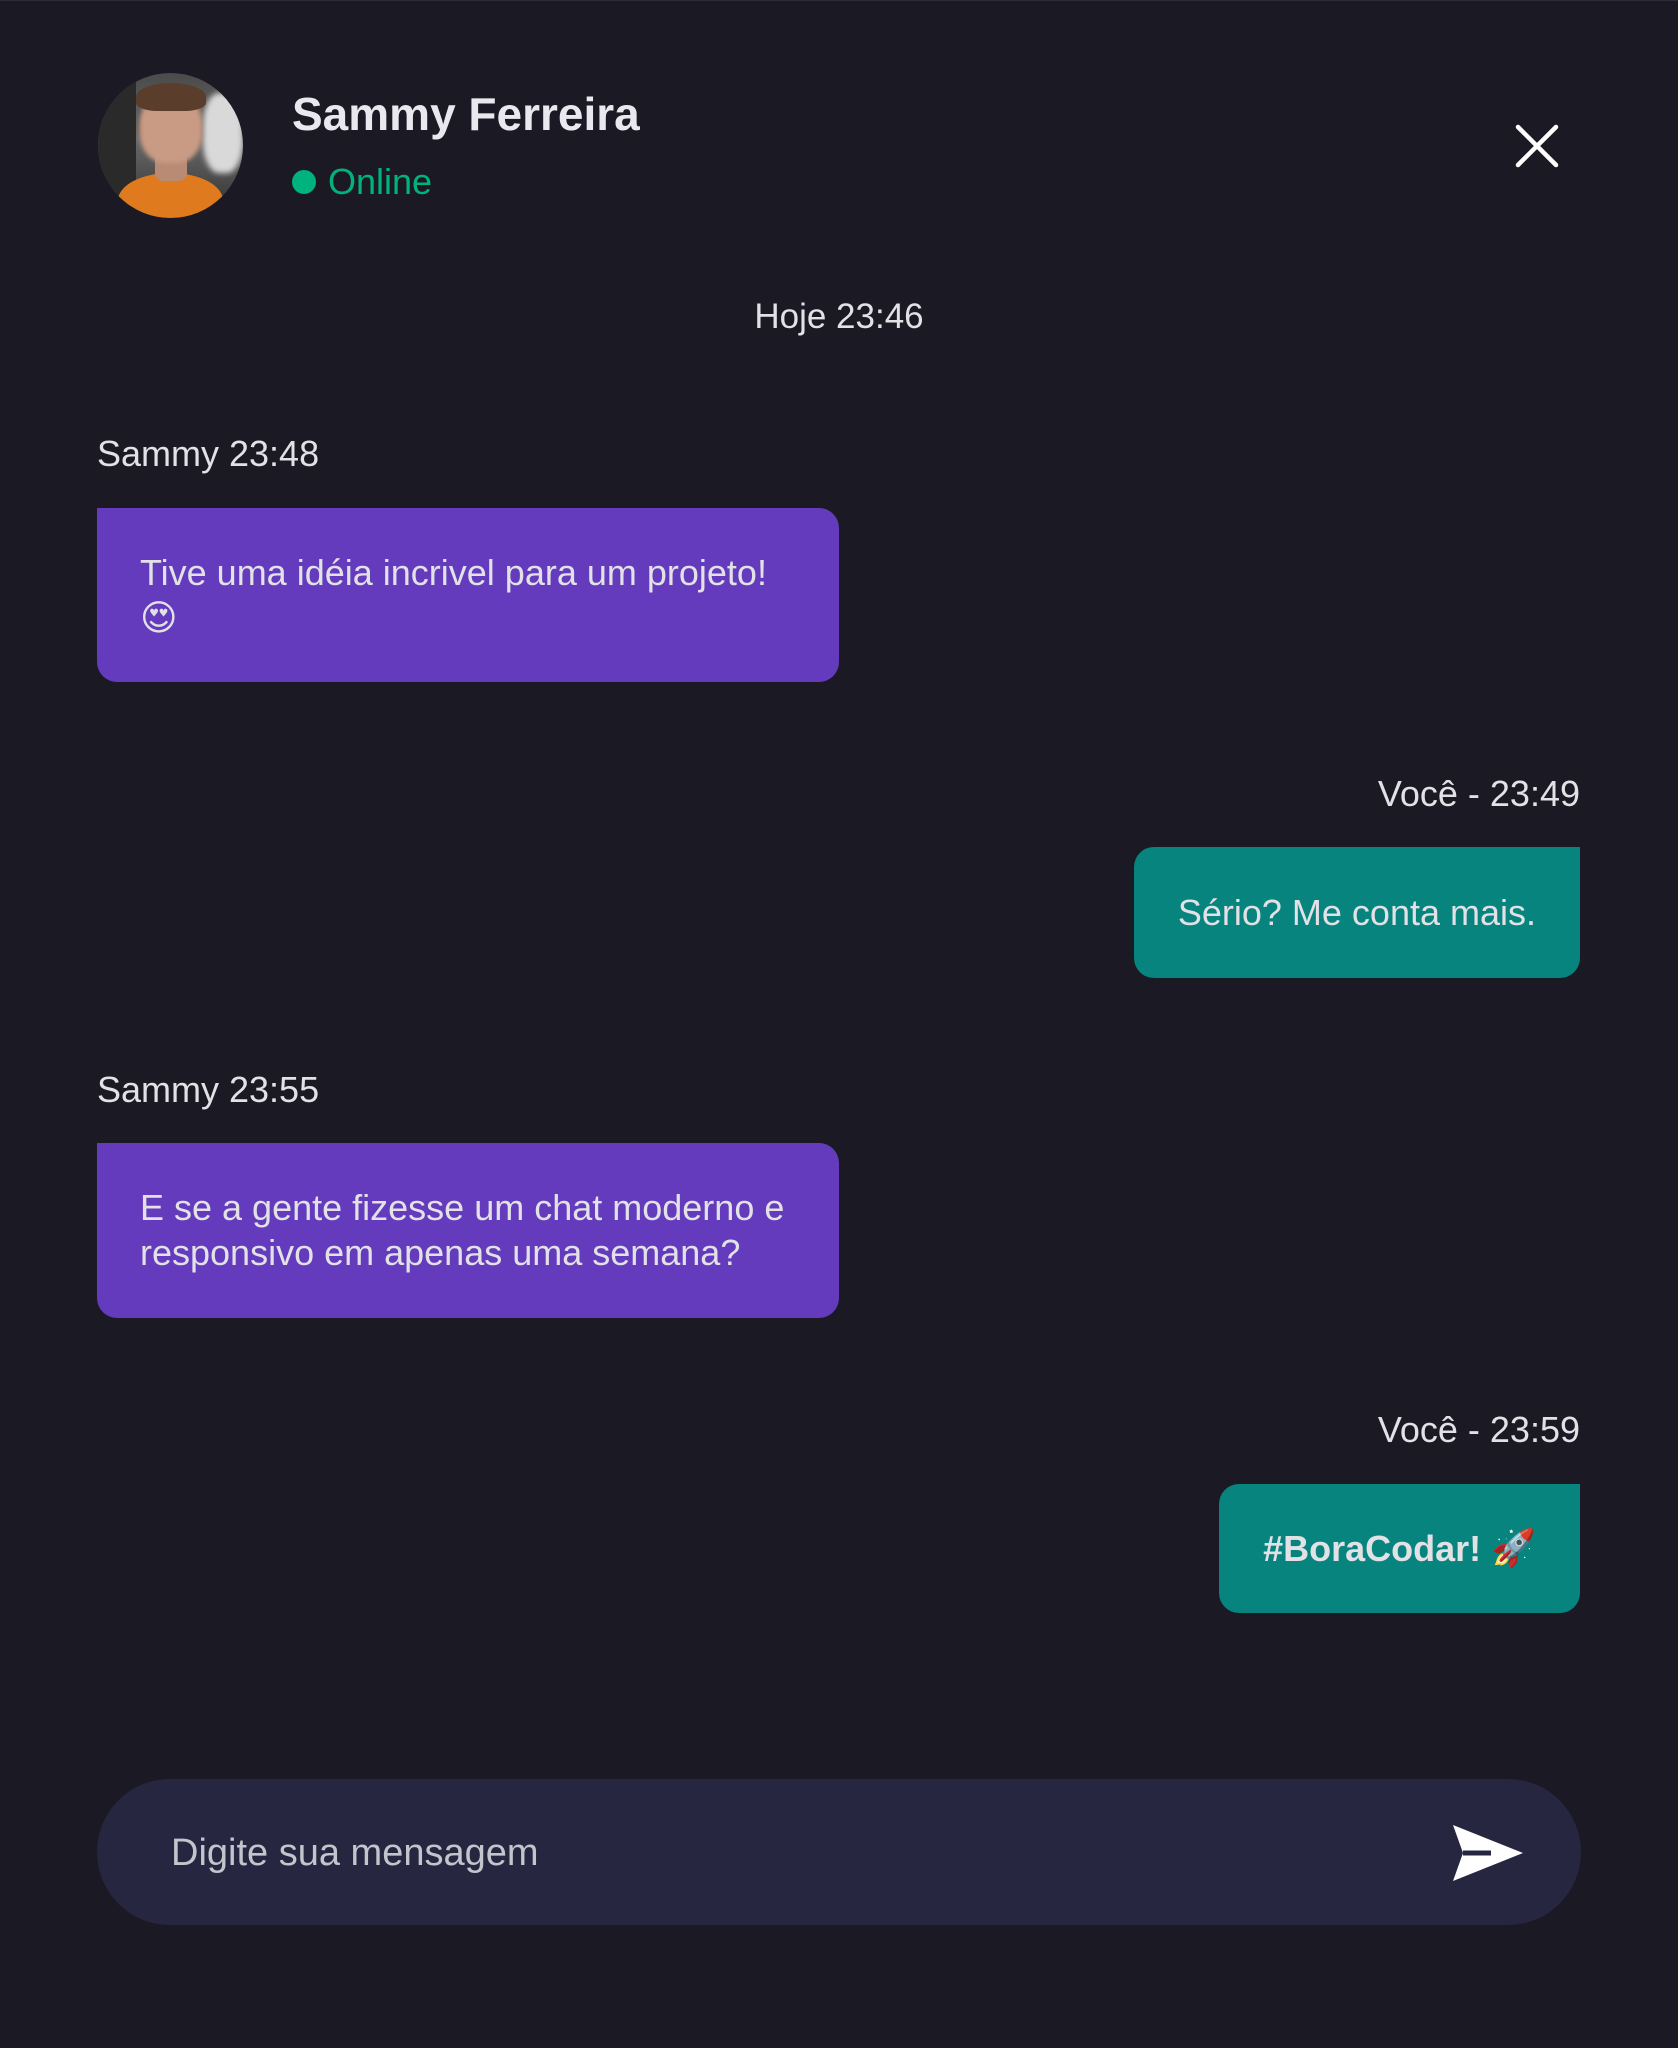 This screenshot has height=2048, width=1678. I want to click on avatar, so click(170, 145).